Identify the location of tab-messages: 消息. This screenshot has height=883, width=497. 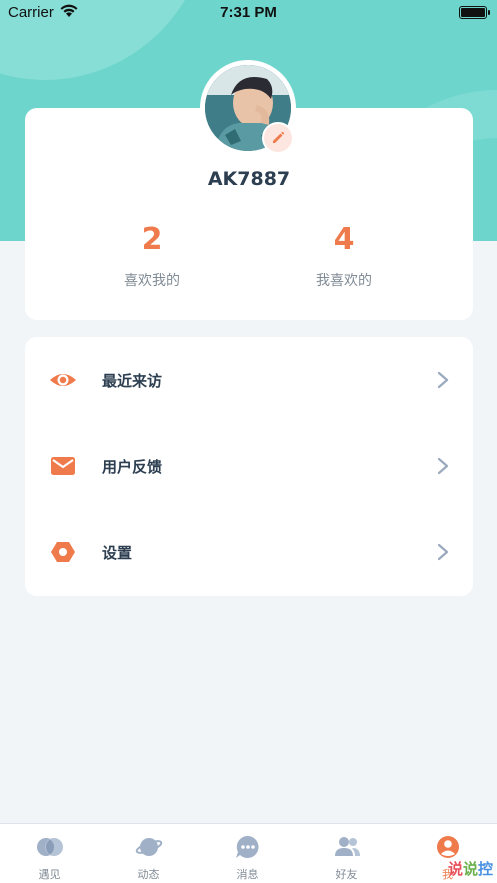
(247, 853).